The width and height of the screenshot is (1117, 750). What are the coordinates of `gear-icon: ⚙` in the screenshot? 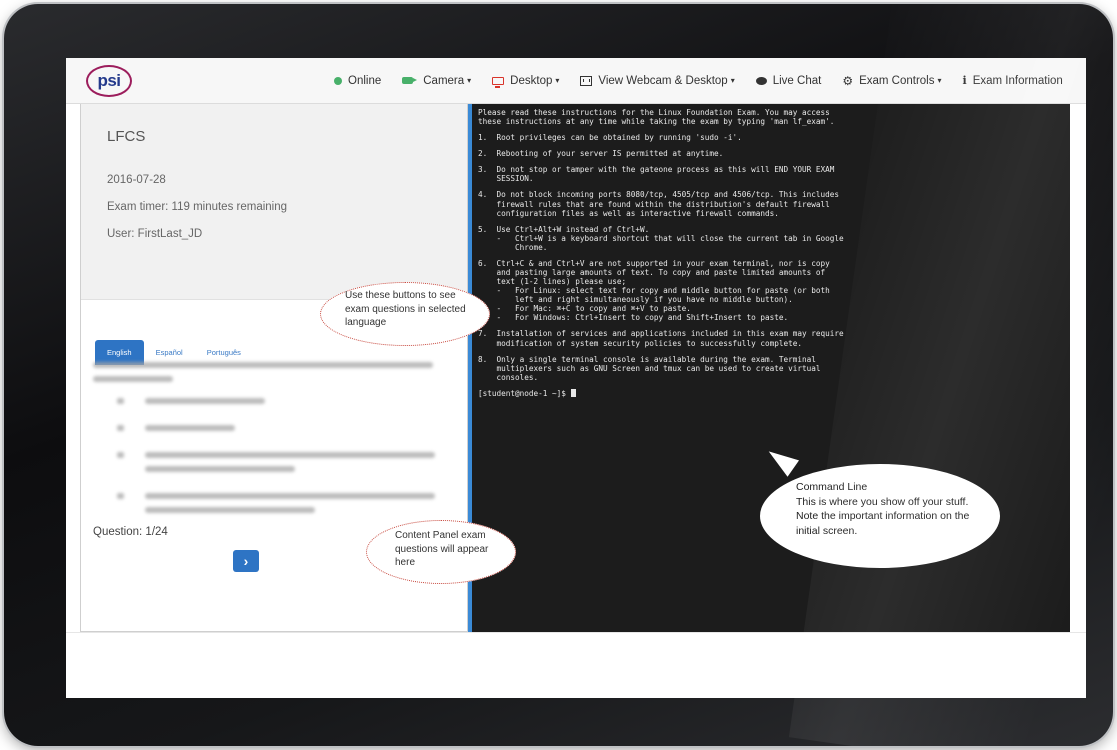 It's located at (848, 80).